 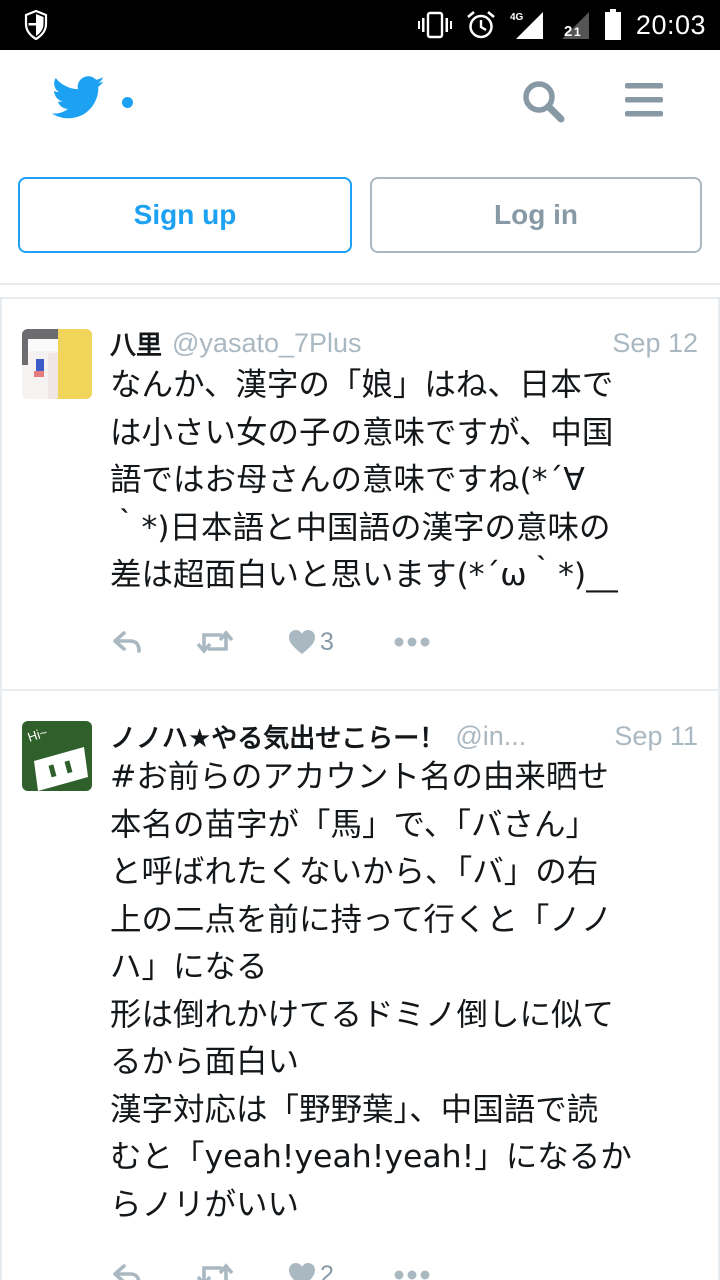 I want to click on tweet-actions: 3, so click(x=280, y=642).